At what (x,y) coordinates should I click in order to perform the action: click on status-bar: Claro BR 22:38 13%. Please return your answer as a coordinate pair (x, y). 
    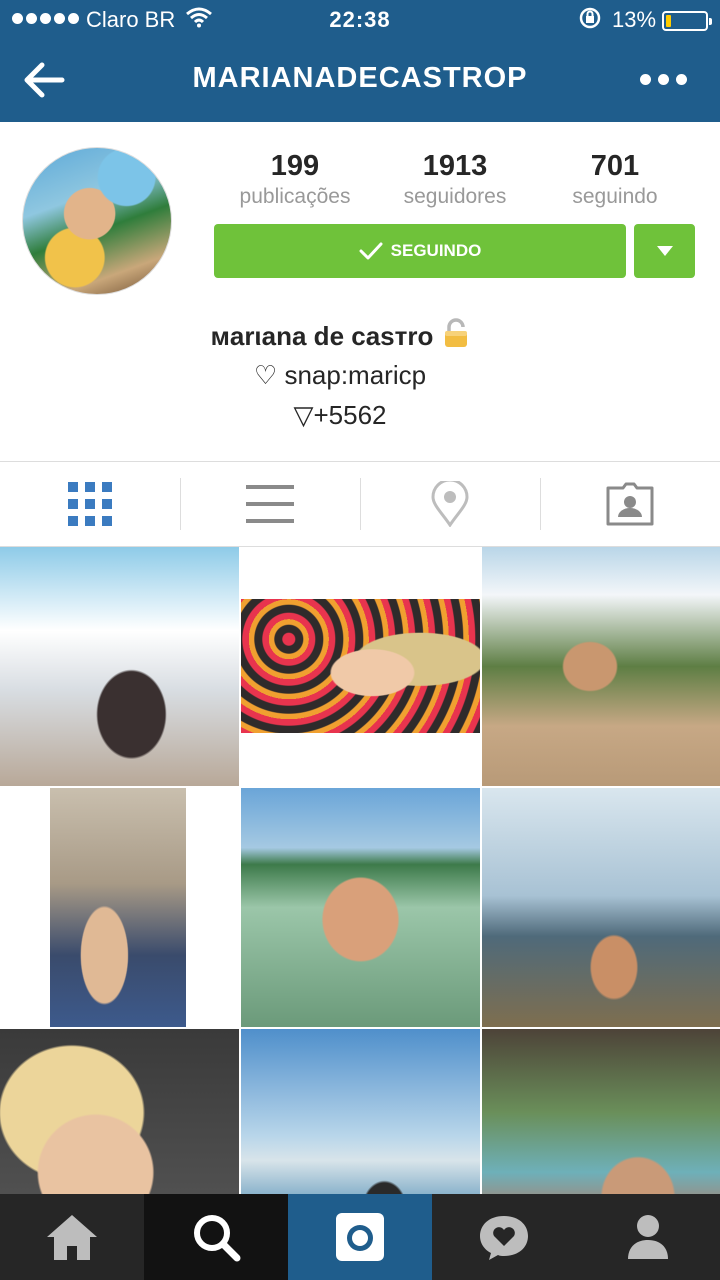
    Looking at the image, I should click on (360, 20).